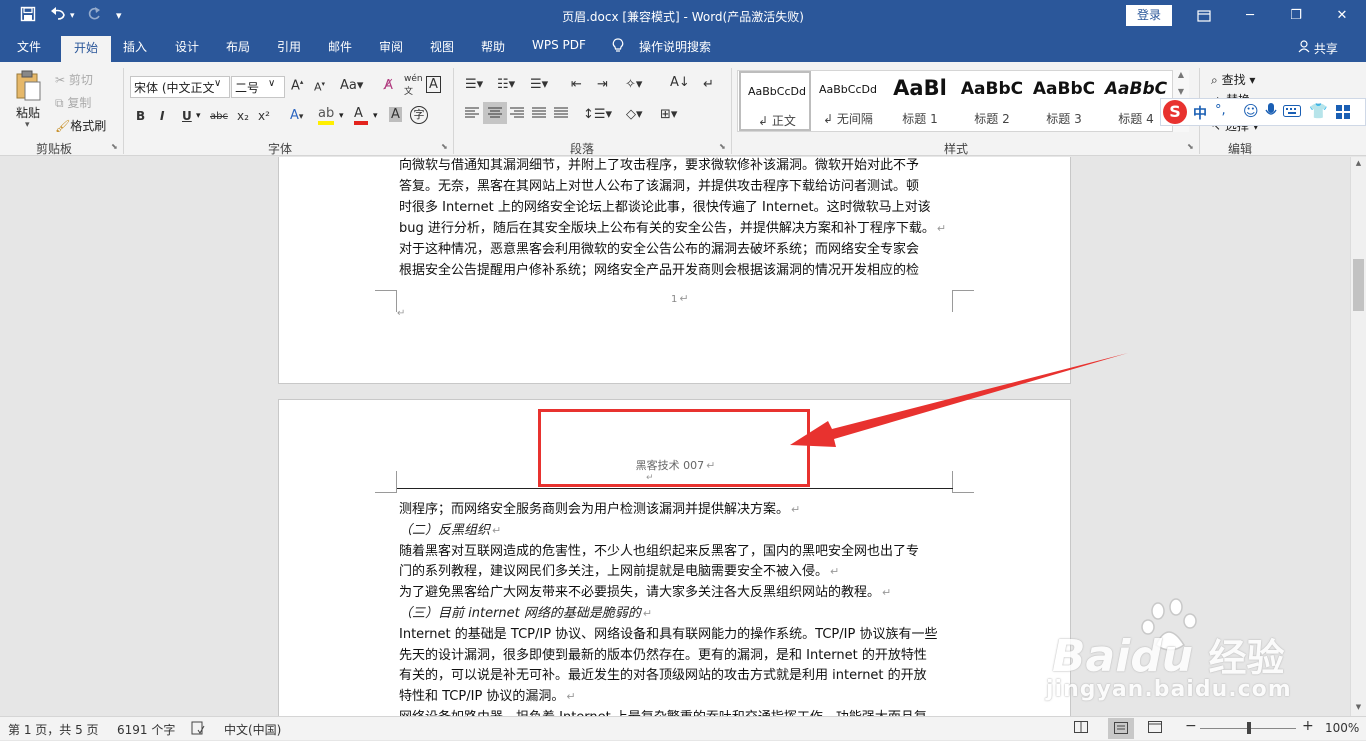  I want to click on text-effects-icon: A▾, so click(296, 115).